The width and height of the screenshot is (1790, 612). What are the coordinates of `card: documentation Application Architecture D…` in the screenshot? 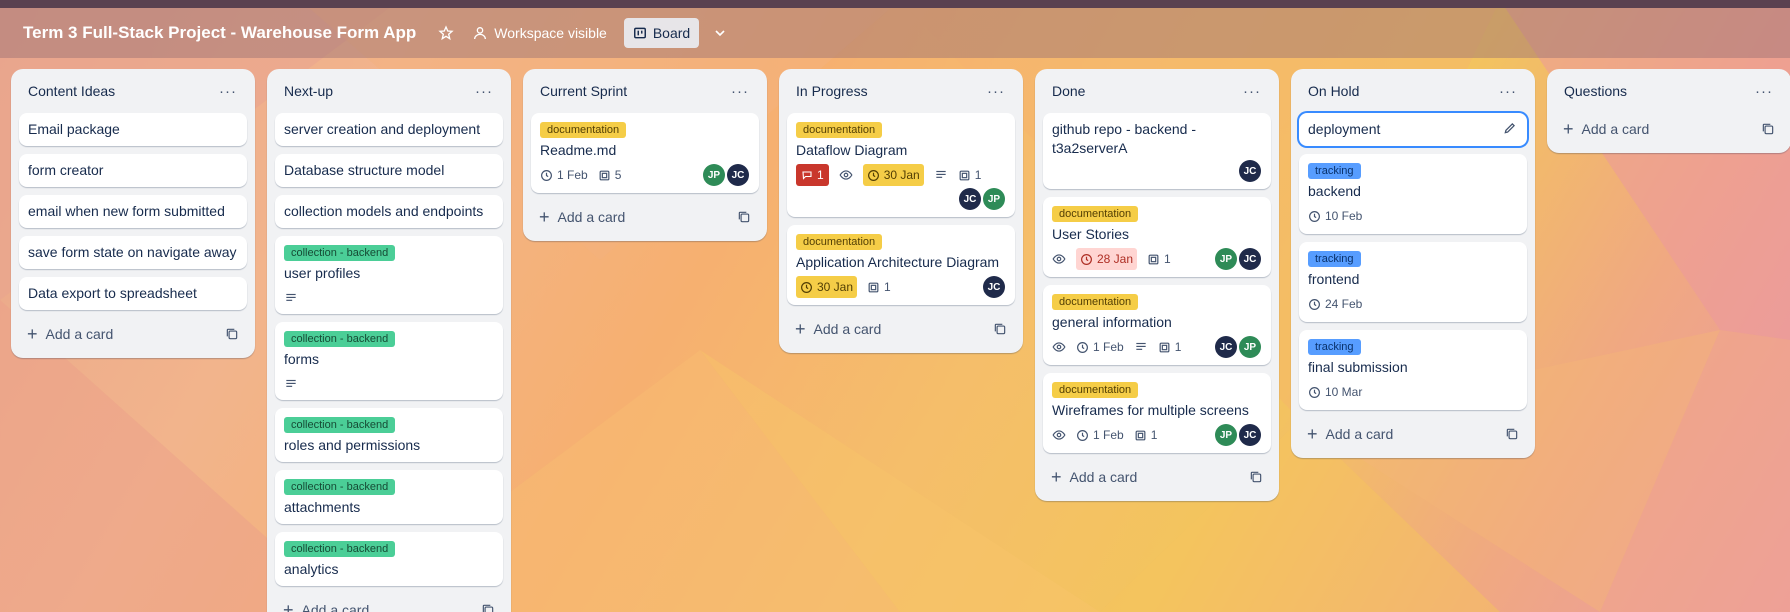 It's located at (901, 265).